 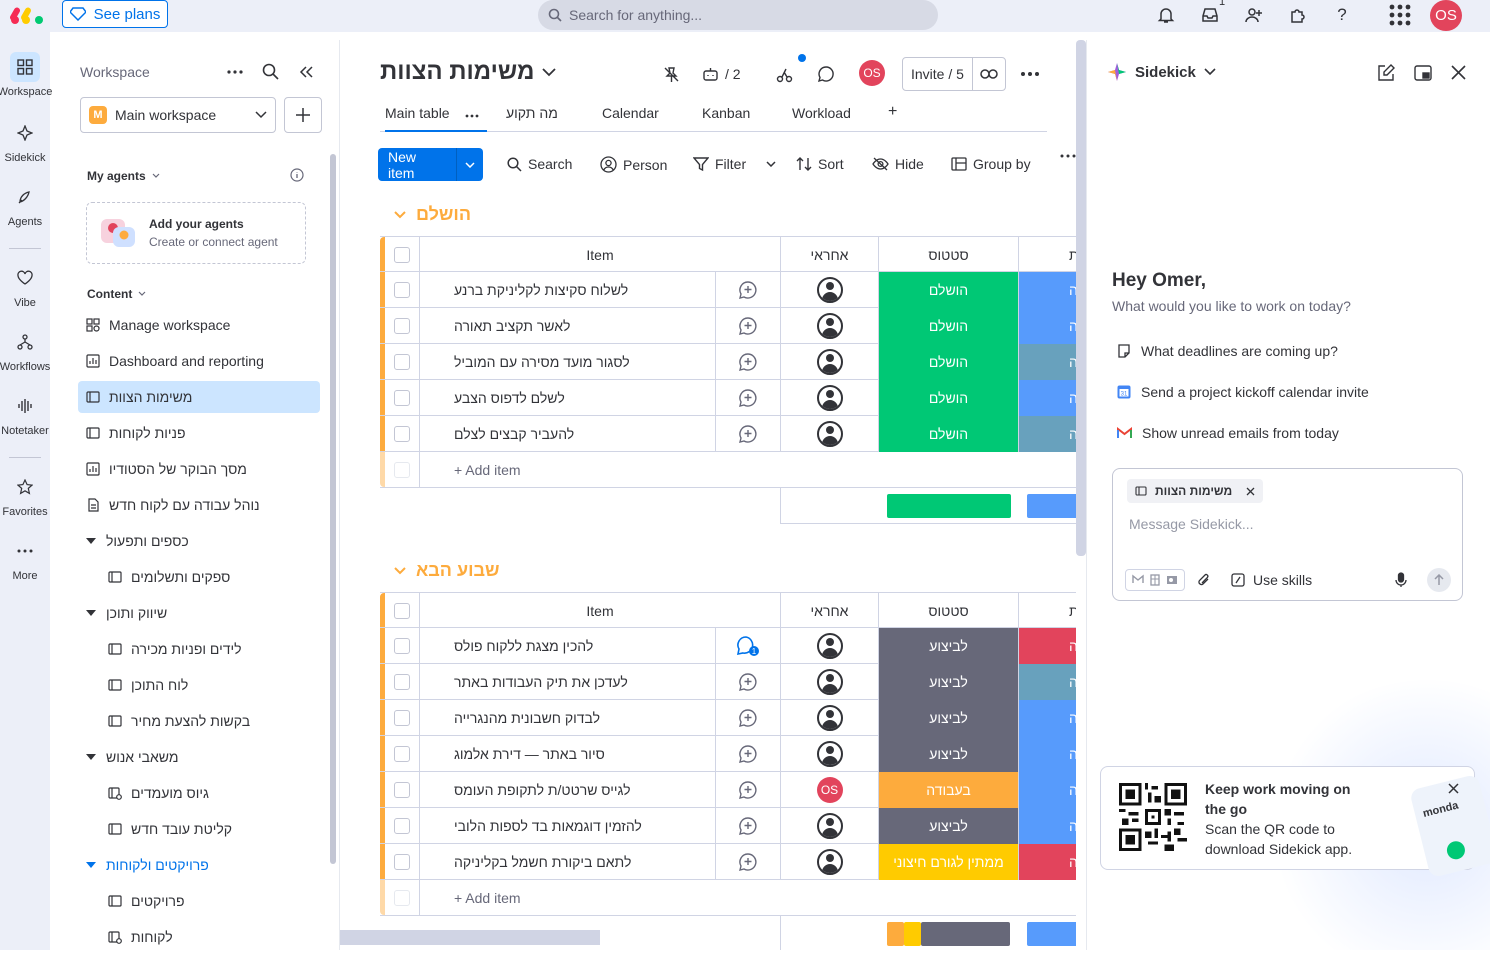 I want to click on item-name: להזמין דוגמאות בד לספות הלובי, so click(x=548, y=826).